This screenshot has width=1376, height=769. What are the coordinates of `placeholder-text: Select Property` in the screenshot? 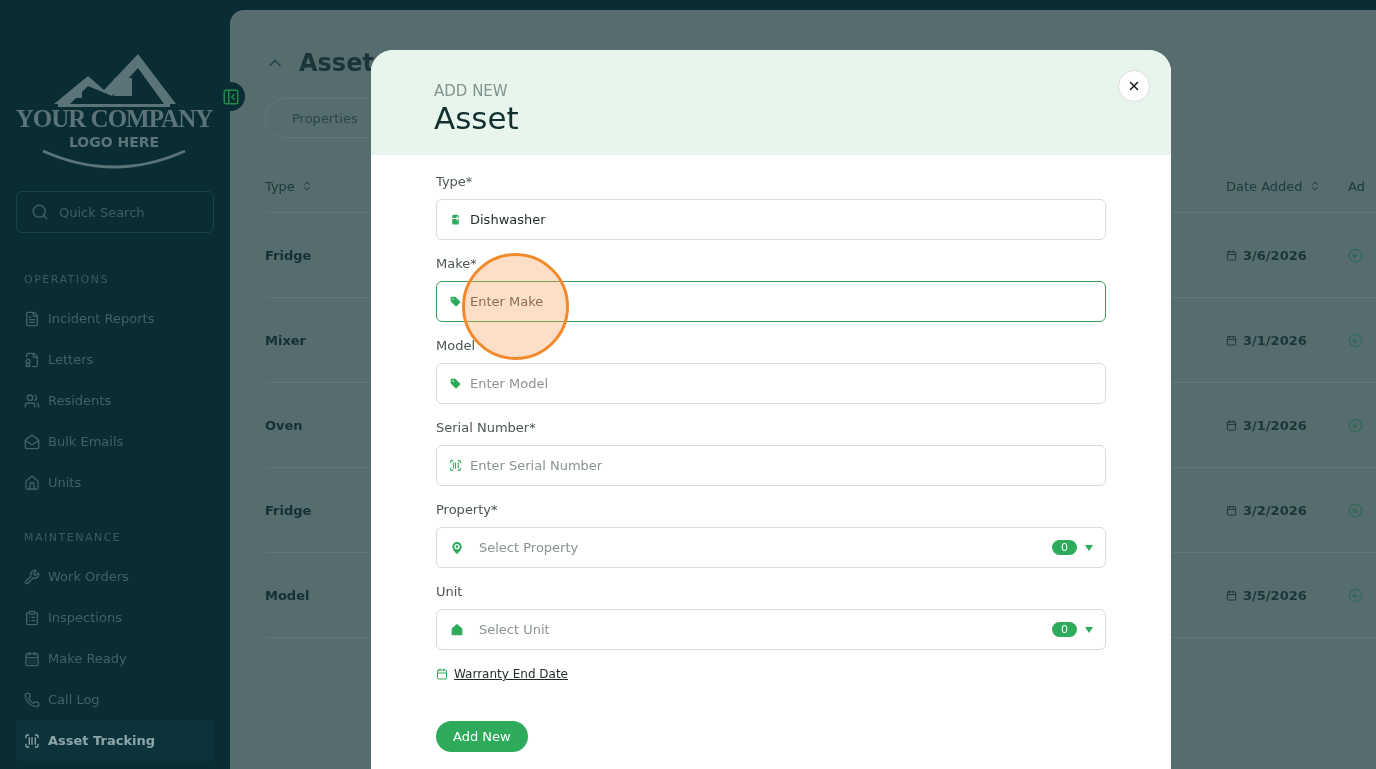 It's located at (529, 547).